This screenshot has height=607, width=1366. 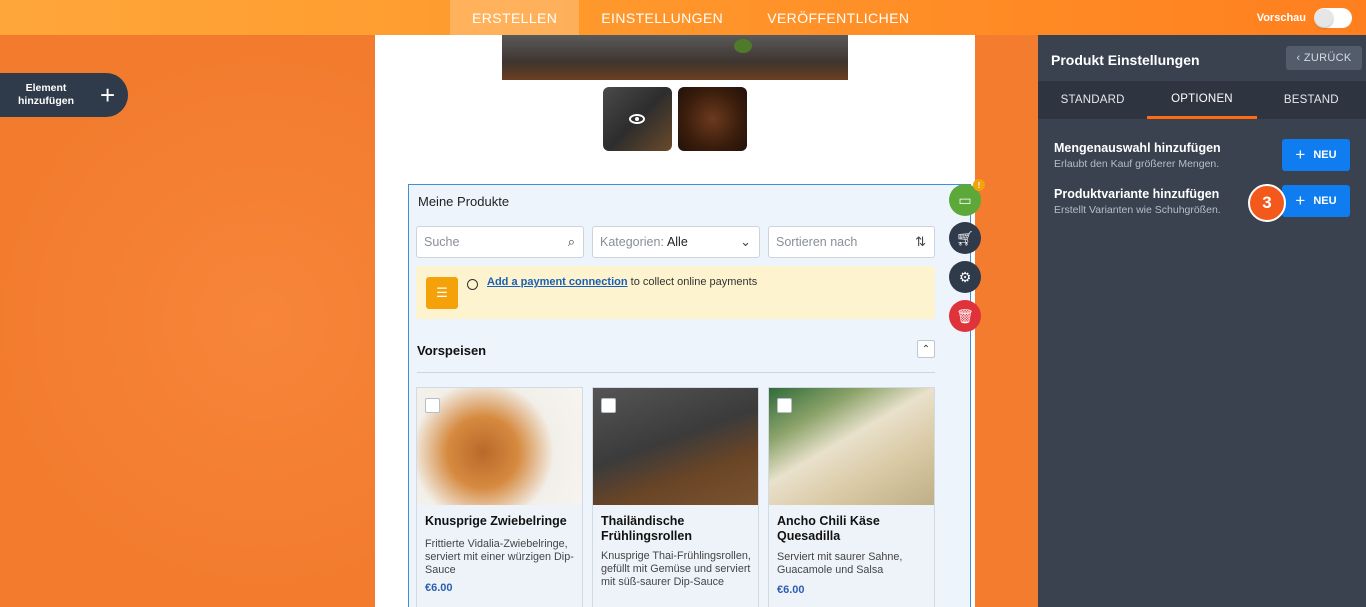 What do you see at coordinates (442, 293) in the screenshot?
I see `list-icon: ☰` at bounding box center [442, 293].